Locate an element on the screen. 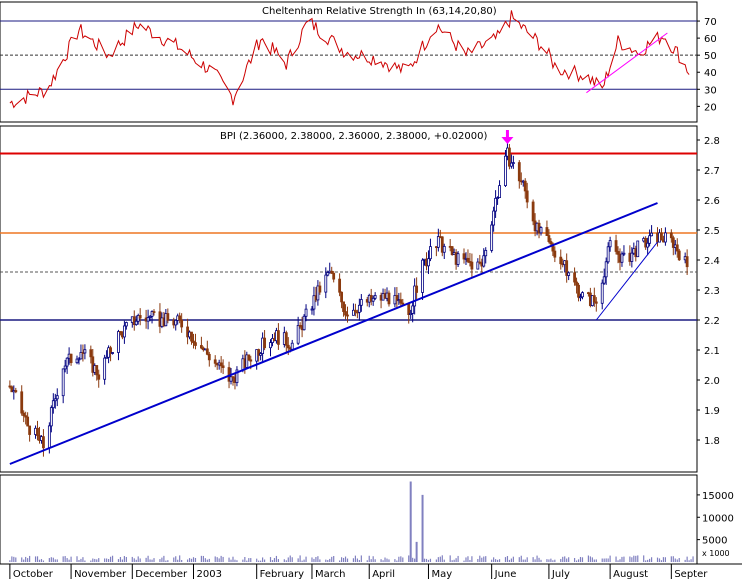 The width and height of the screenshot is (742, 579). month-label: October is located at coordinates (33, 574).